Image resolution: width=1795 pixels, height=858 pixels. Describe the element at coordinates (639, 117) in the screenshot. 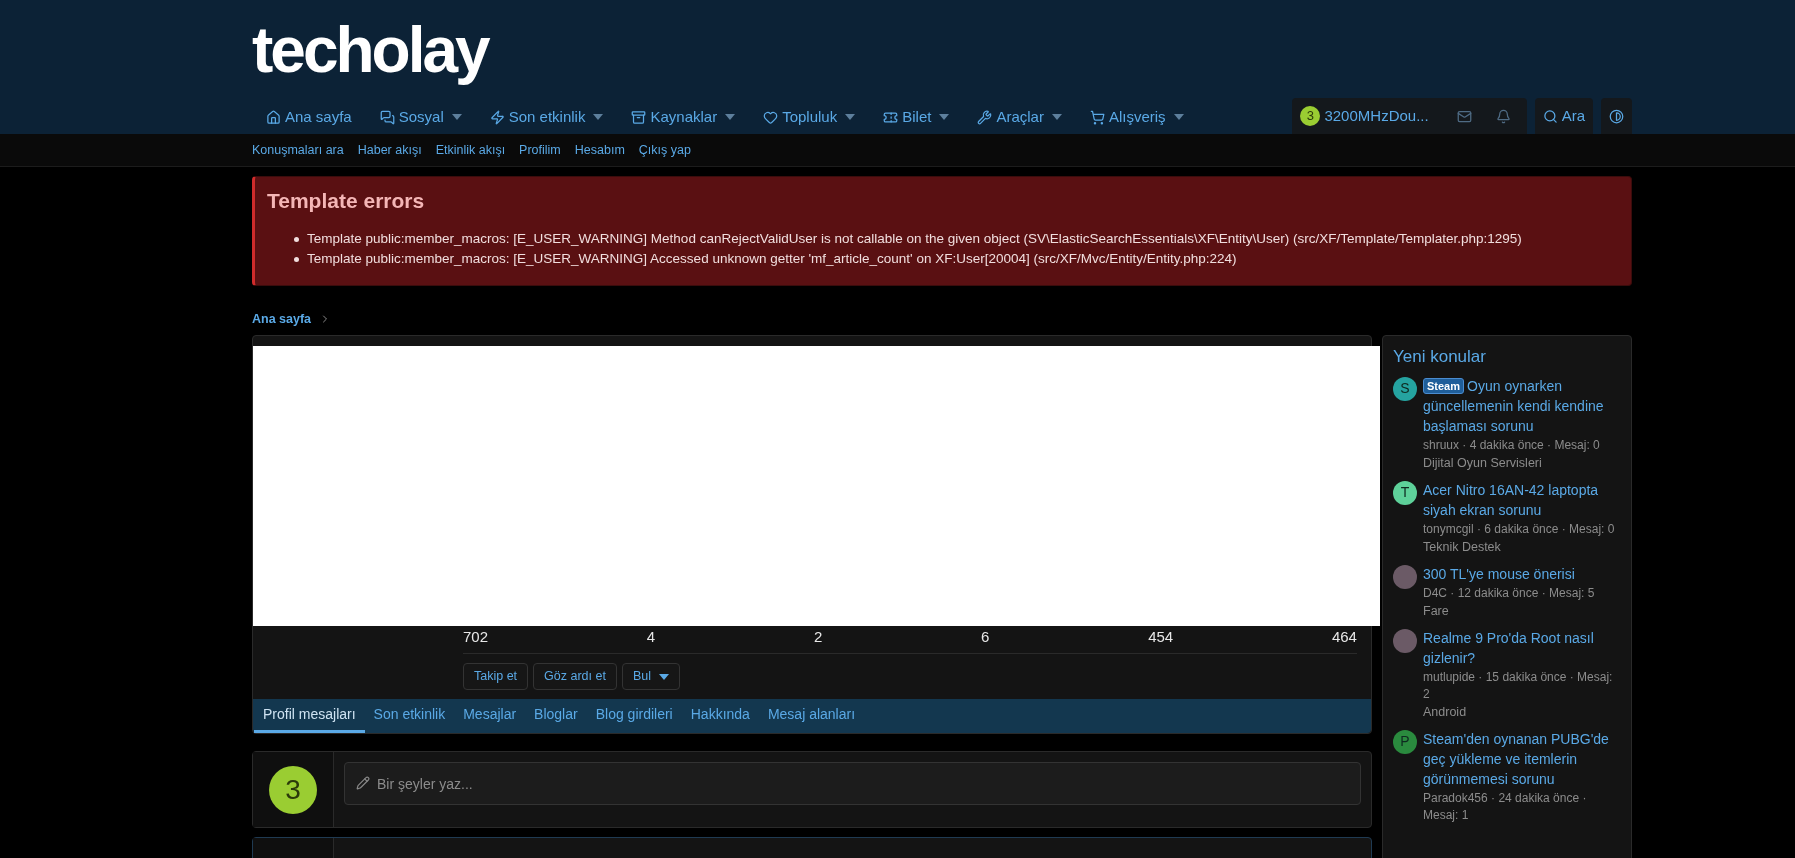

I see `archive-box-icon` at that location.